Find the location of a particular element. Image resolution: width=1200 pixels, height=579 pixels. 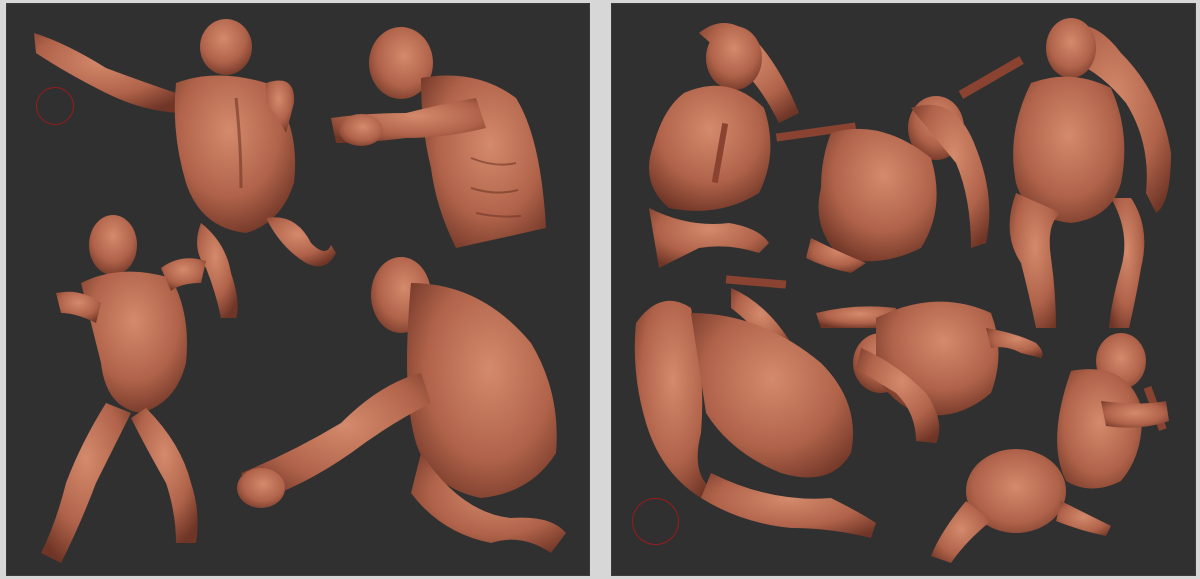

male-figure-fighting-stance is located at coordinates (123, 389).